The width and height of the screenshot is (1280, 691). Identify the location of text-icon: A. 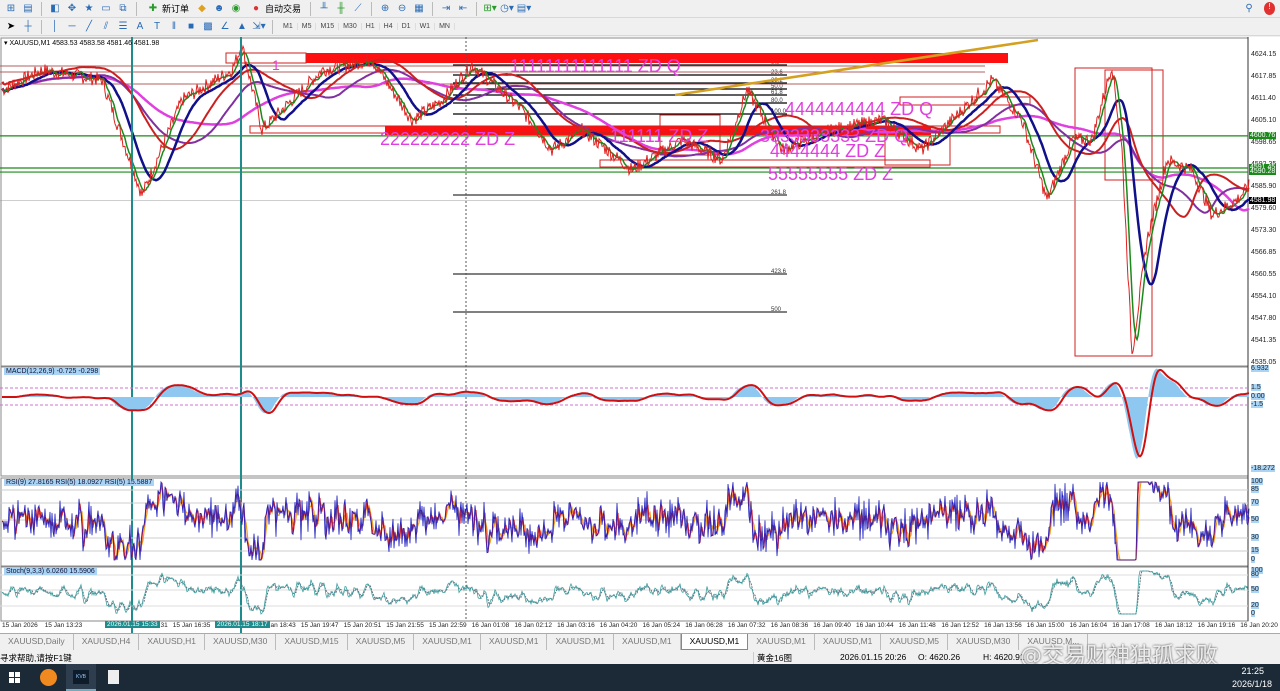
(140, 27).